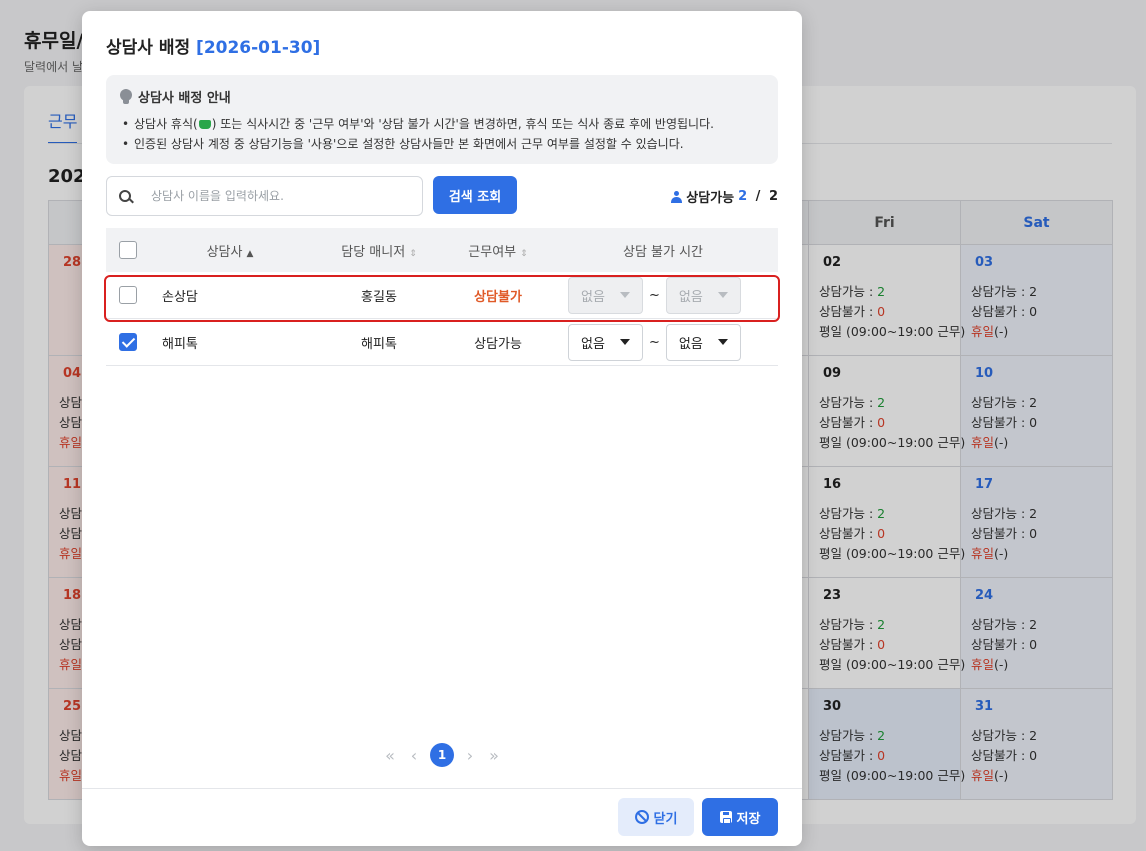 The image size is (1146, 851). What do you see at coordinates (281, 196) in the screenshot?
I see `search-input` at bounding box center [281, 196].